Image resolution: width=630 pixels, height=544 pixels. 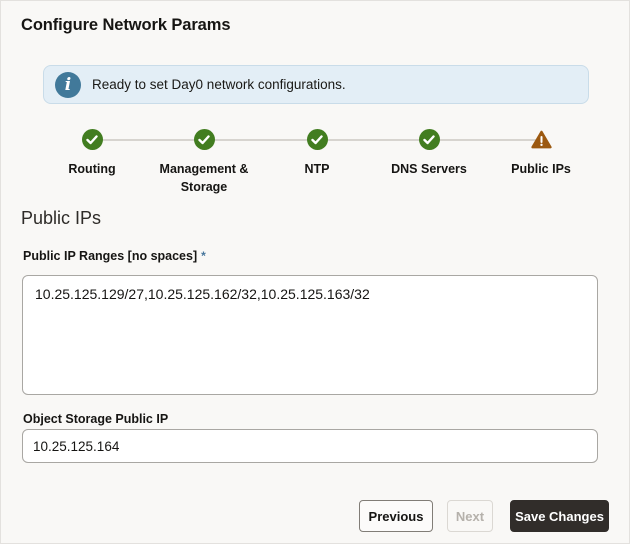 What do you see at coordinates (96, 419) in the screenshot?
I see `object-storage-ip-label: Object Storage Public IP` at bounding box center [96, 419].